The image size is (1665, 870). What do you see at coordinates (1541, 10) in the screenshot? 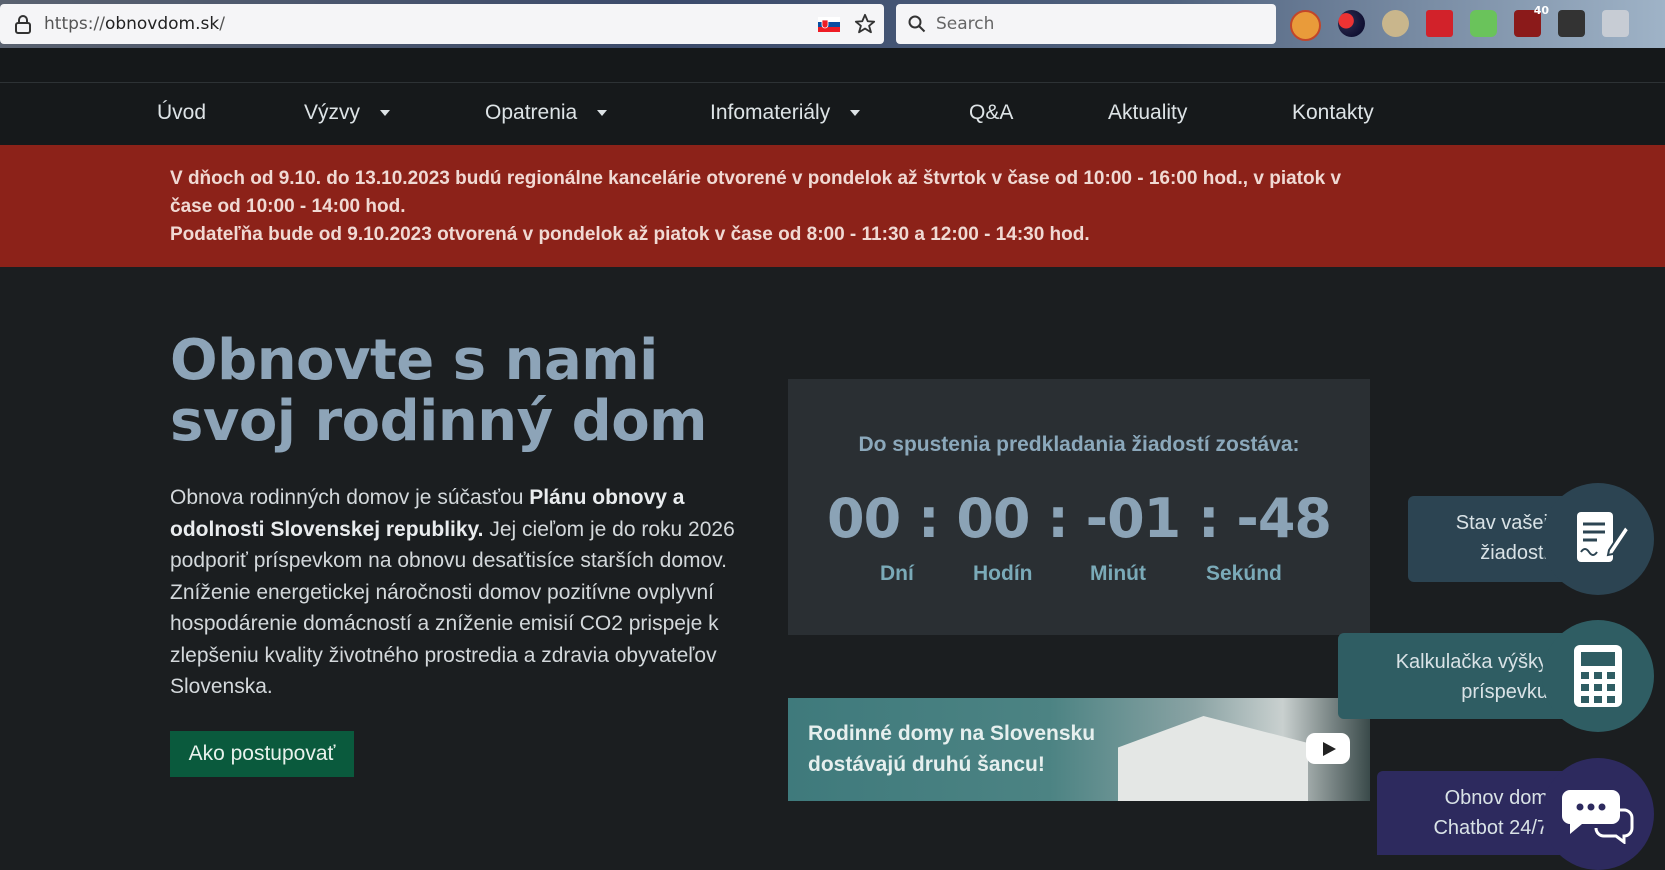
I see `ublock-badge: 40` at bounding box center [1541, 10].